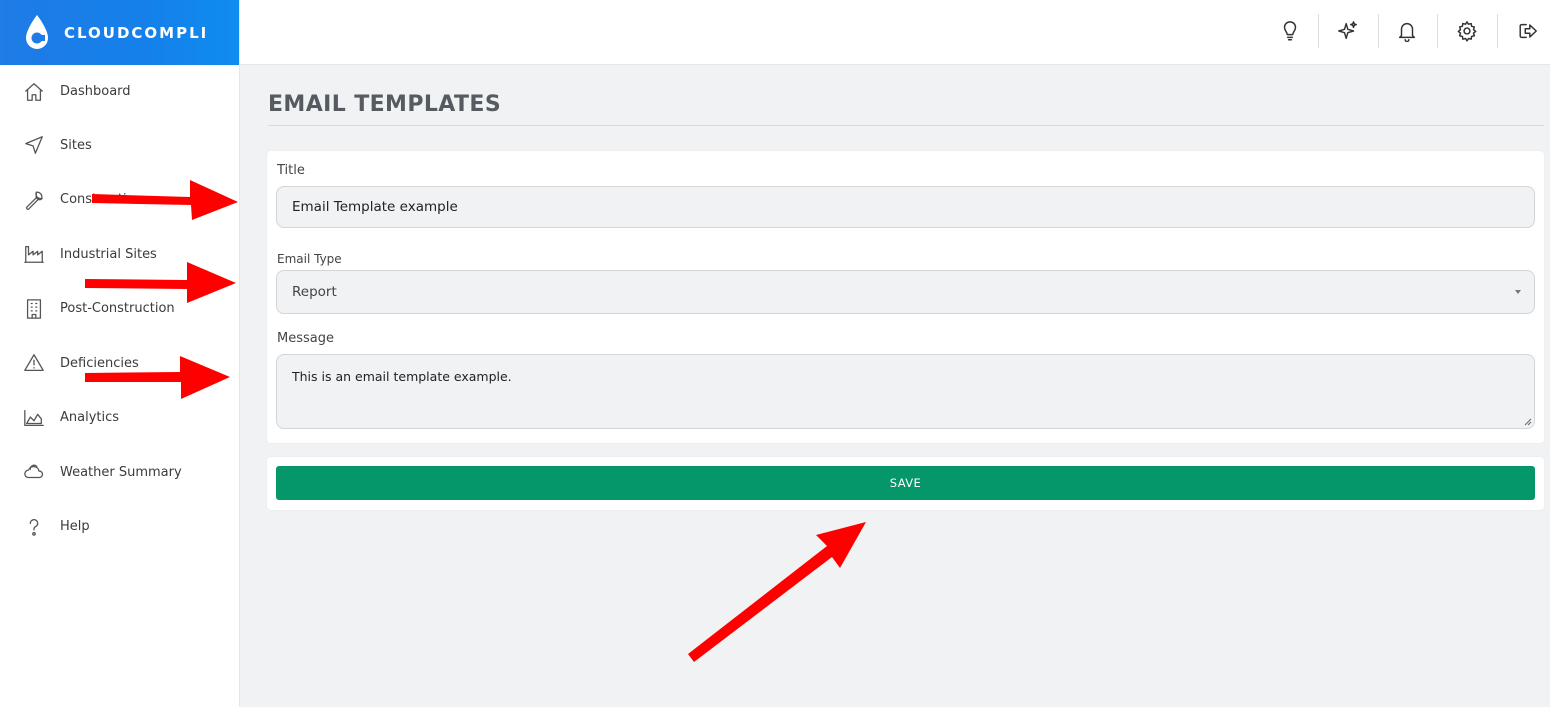 This screenshot has width=1550, height=707. Describe the element at coordinates (34, 472) in the screenshot. I see `cloud-icon` at that location.